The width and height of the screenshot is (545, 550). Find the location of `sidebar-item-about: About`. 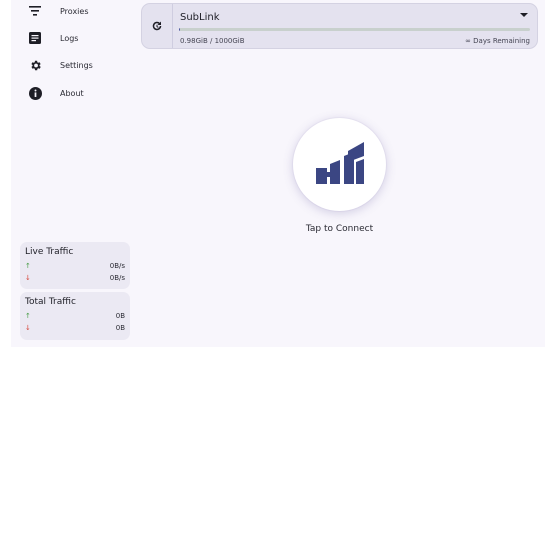

sidebar-item-about: About is located at coordinates (70, 93).